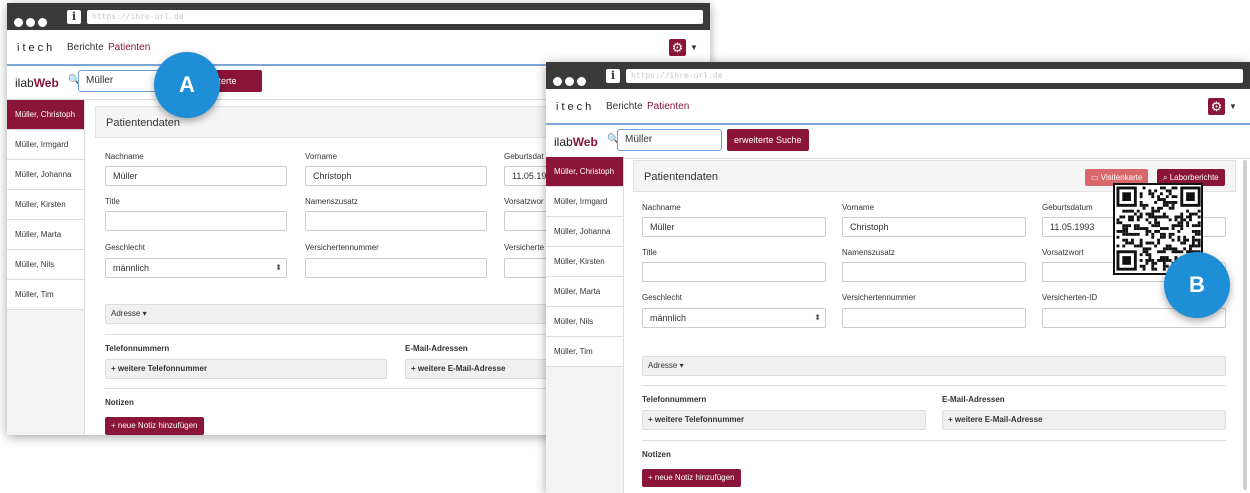 This screenshot has width=1250, height=493. I want to click on advanced-search-button: erweiterte Suche, so click(768, 140).